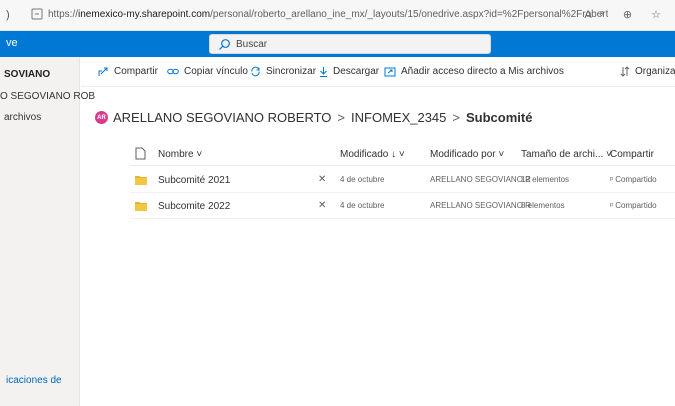  I want to click on sync-button: Sincronizar, so click(283, 71).